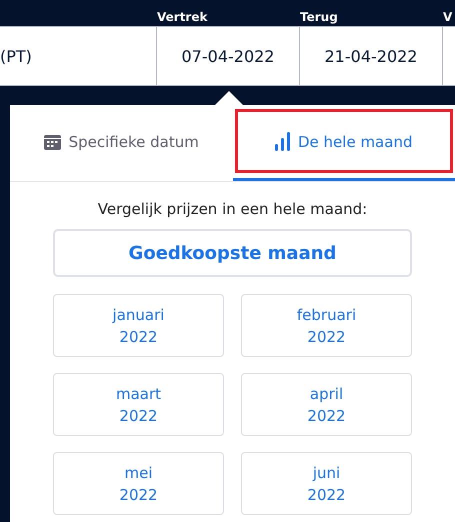 The width and height of the screenshot is (455, 522). Describe the element at coordinates (326, 325) in the screenshot. I see `month-button: februari 2022` at that location.